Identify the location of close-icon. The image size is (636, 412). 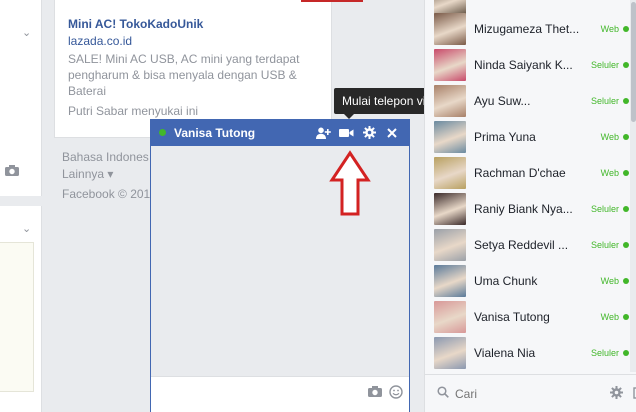
(392, 133).